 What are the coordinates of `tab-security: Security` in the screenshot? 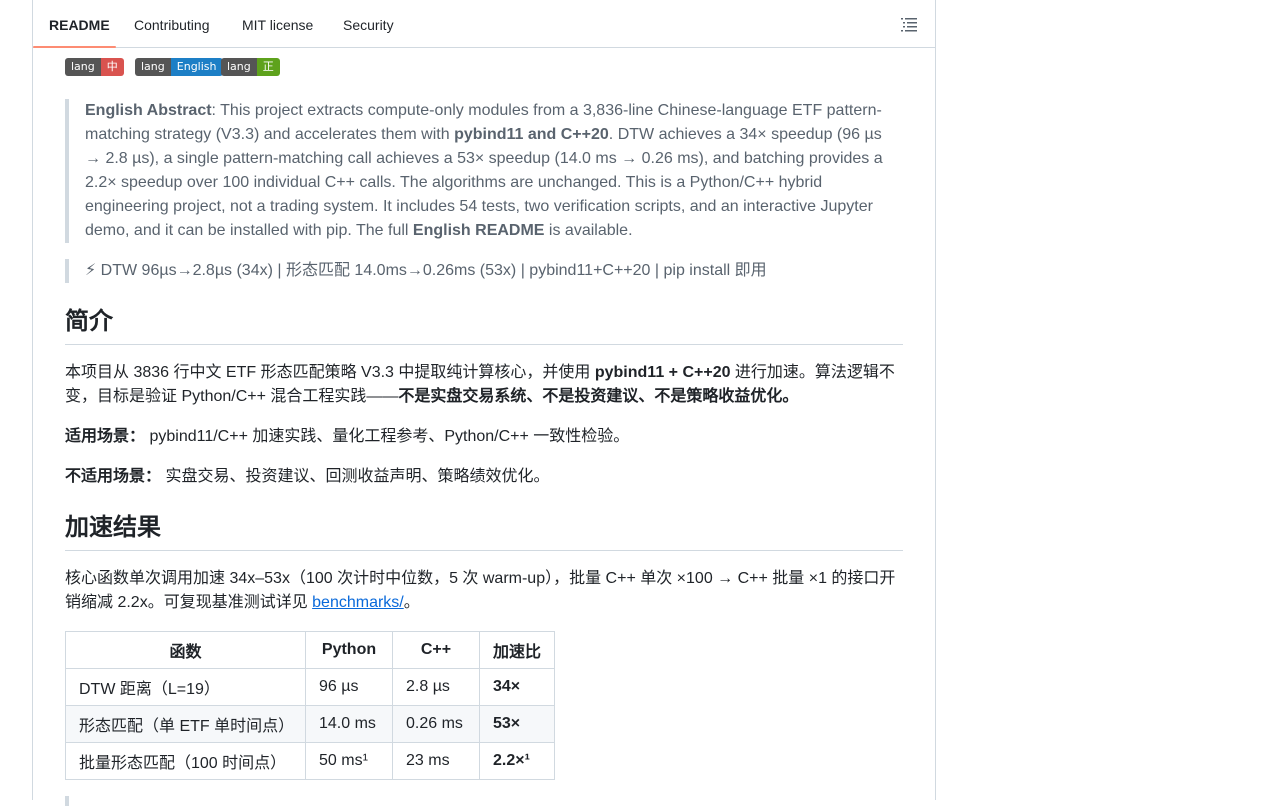 It's located at (368, 23).